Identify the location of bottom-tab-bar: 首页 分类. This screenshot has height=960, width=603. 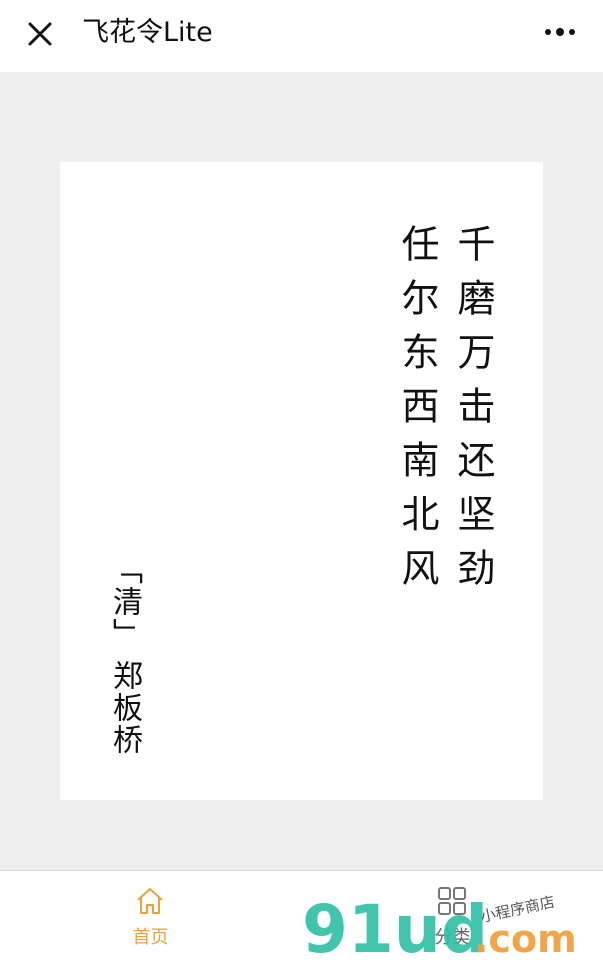
(301, 915).